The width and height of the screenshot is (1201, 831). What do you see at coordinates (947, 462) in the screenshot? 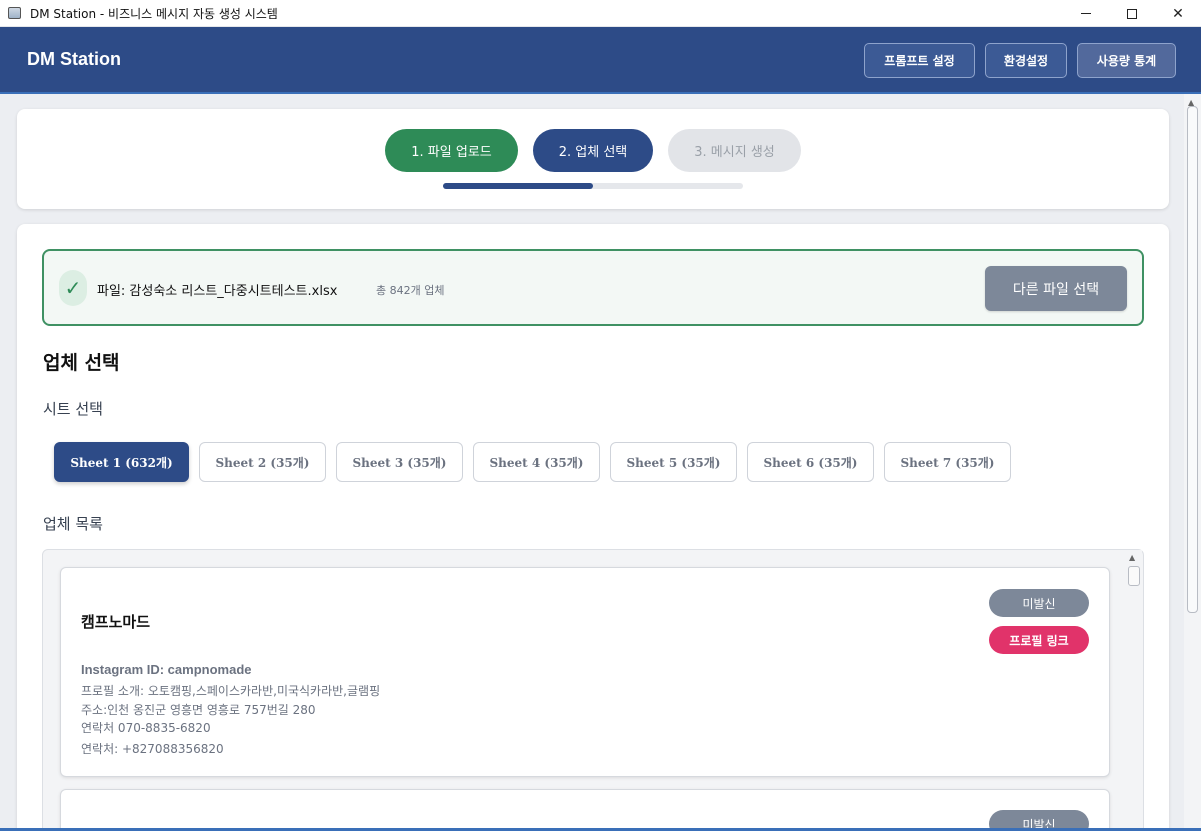
I see `sheet-tab-7: Sheet 7 (35개)` at bounding box center [947, 462].